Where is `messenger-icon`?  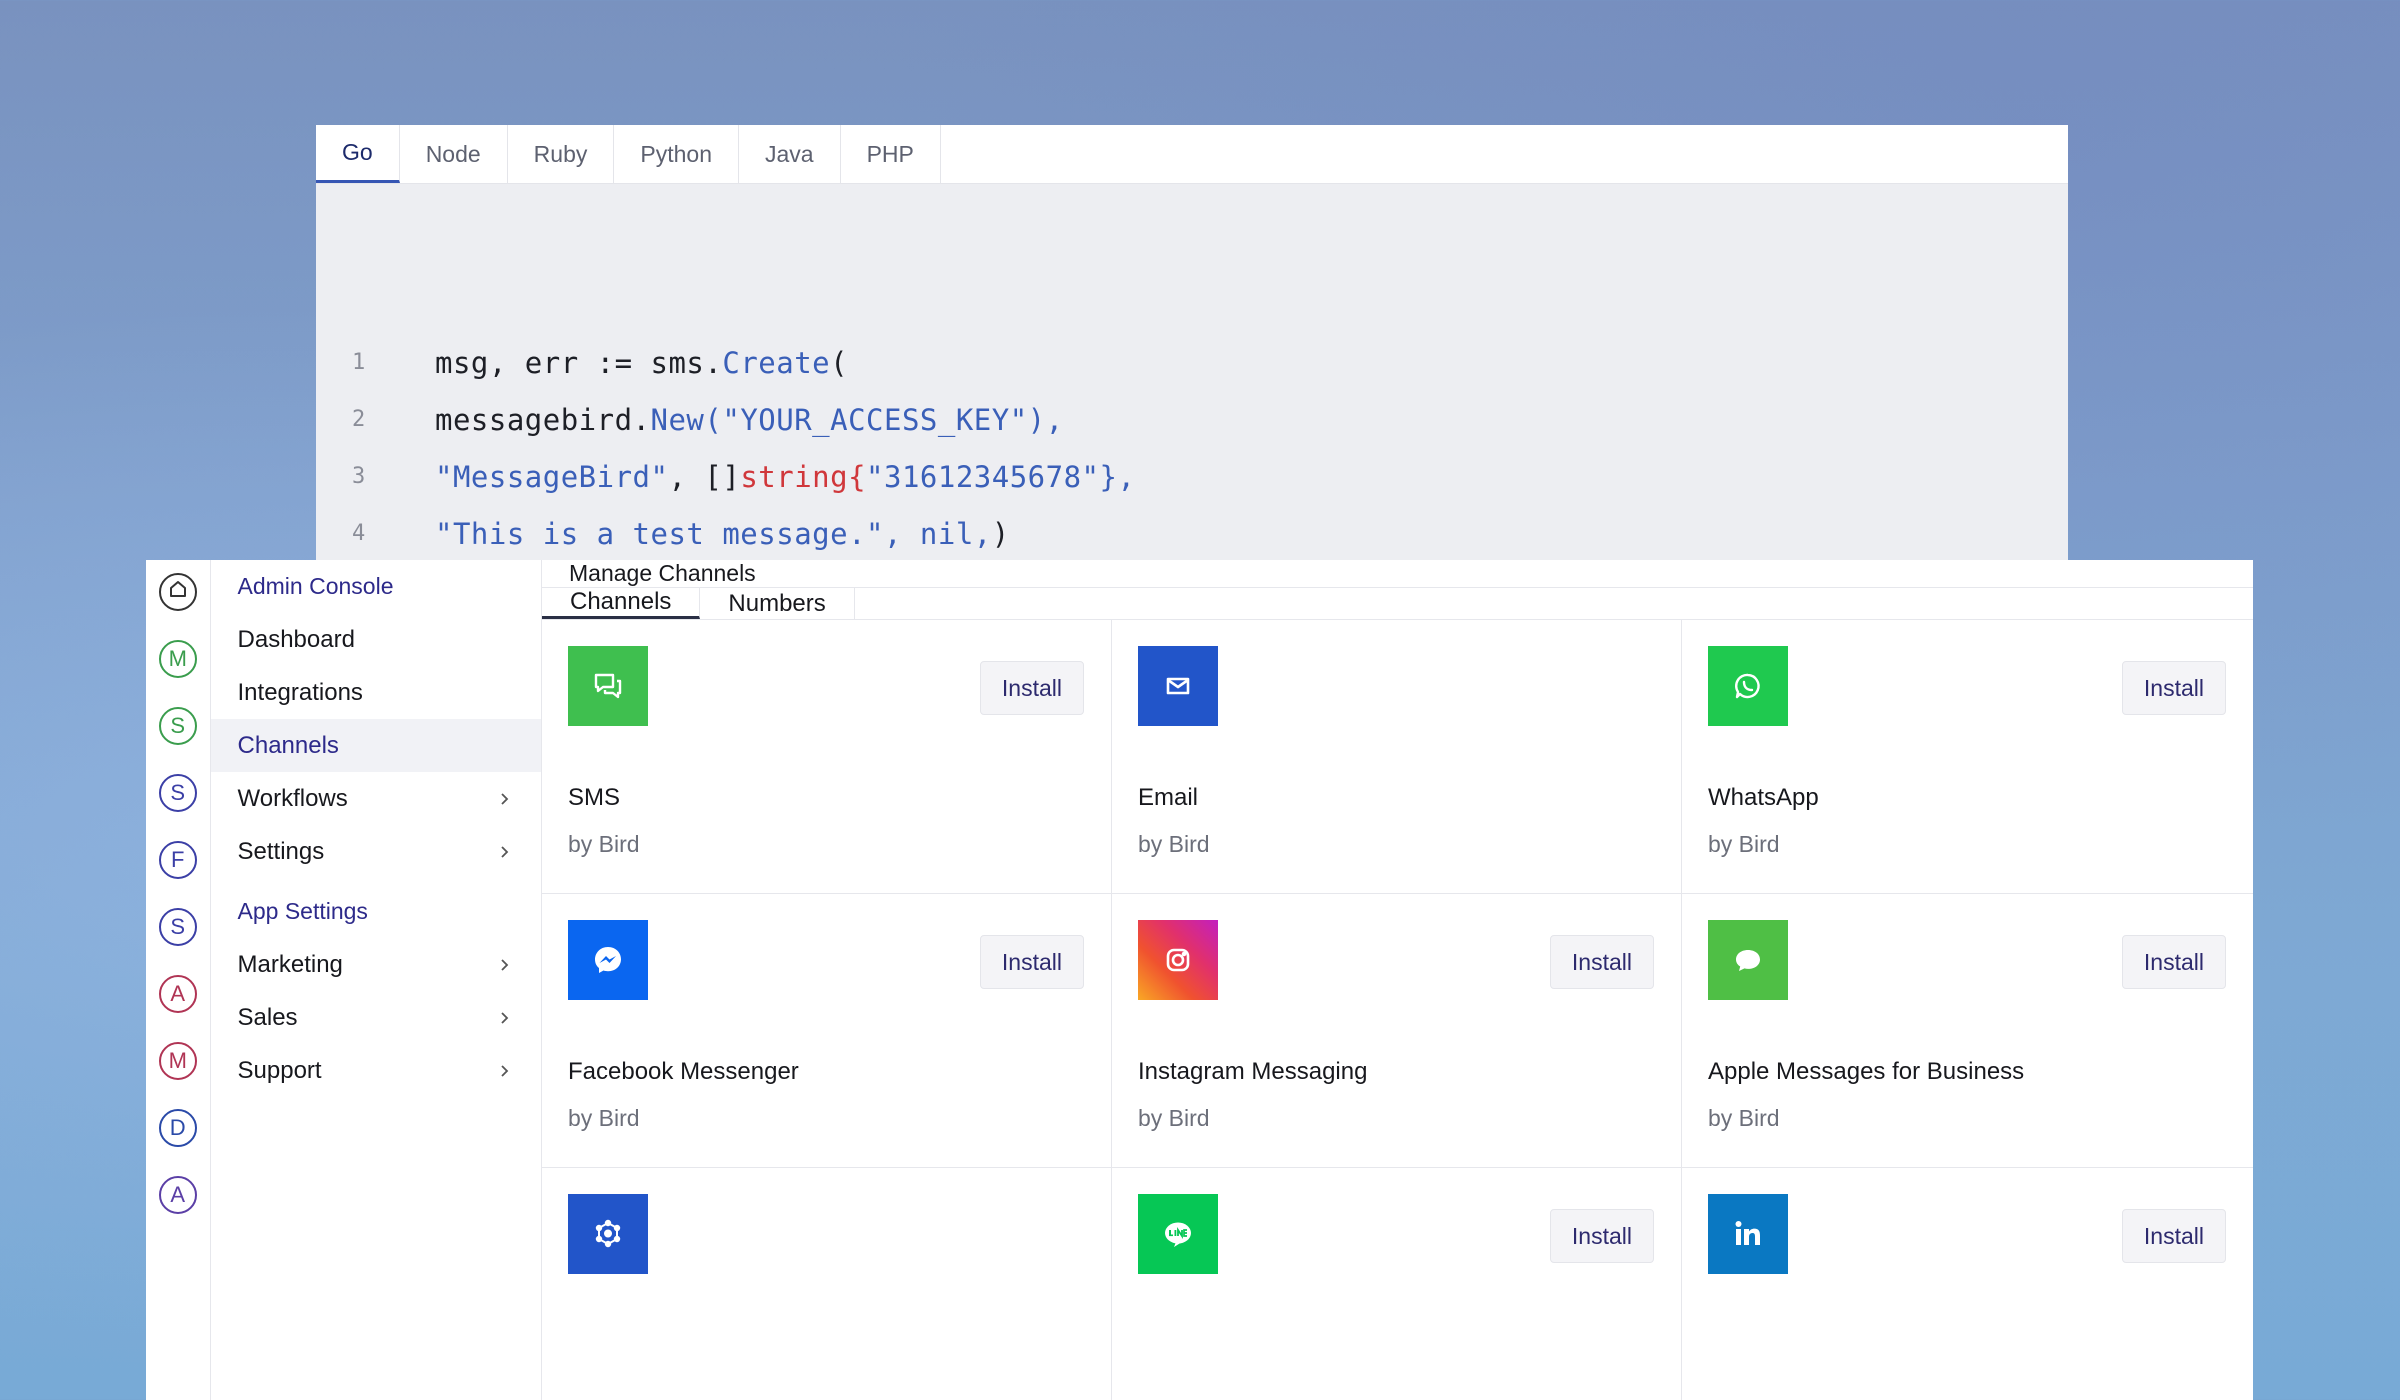 messenger-icon is located at coordinates (608, 960).